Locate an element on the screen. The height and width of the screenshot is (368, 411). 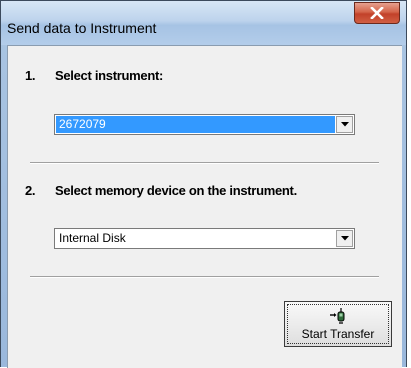
instrument-select: 2672079 is located at coordinates (204, 124).